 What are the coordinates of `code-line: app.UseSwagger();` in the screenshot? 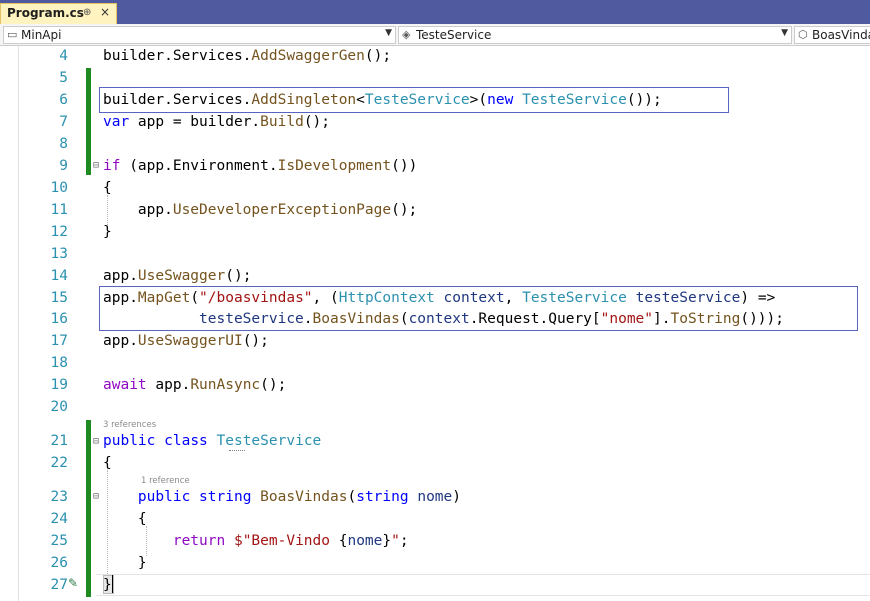 It's located at (177, 276).